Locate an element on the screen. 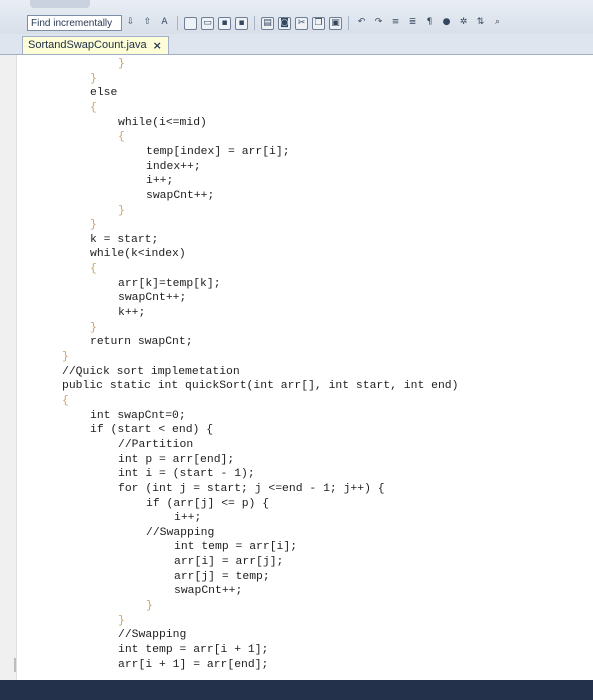 This screenshot has height=700, width=593. code-line: arr[k]=temp[k]; is located at coordinates (169, 283).